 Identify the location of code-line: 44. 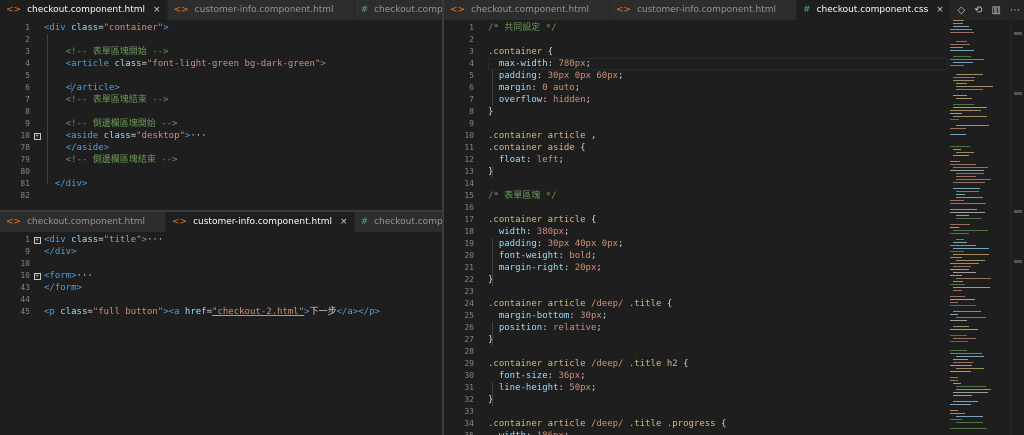
(221, 300).